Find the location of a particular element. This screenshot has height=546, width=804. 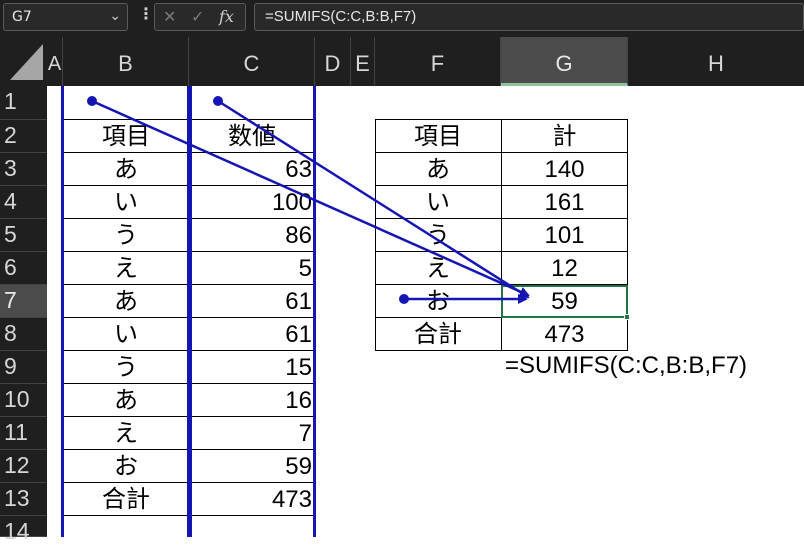

arrow-c-to-g7 is located at coordinates (373, 199).